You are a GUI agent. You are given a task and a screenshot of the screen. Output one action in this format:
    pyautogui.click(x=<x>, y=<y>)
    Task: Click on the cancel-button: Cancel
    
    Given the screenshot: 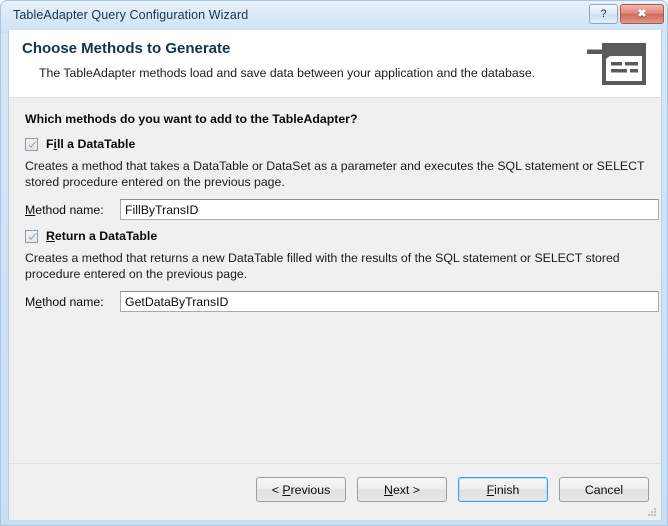 What is the action you would take?
    pyautogui.click(x=604, y=489)
    